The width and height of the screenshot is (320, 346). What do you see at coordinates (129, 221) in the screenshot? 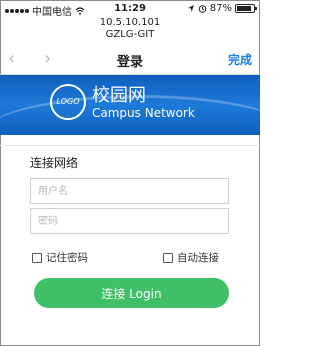
I see `password-input` at bounding box center [129, 221].